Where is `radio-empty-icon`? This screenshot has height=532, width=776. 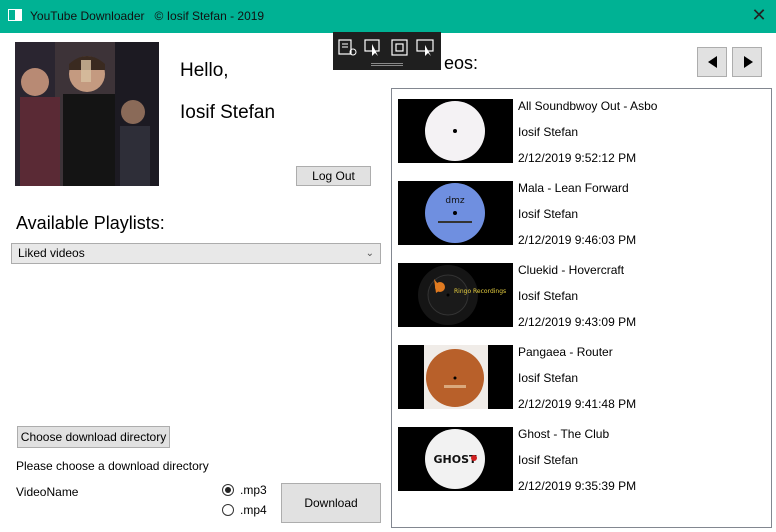
radio-empty-icon is located at coordinates (228, 510).